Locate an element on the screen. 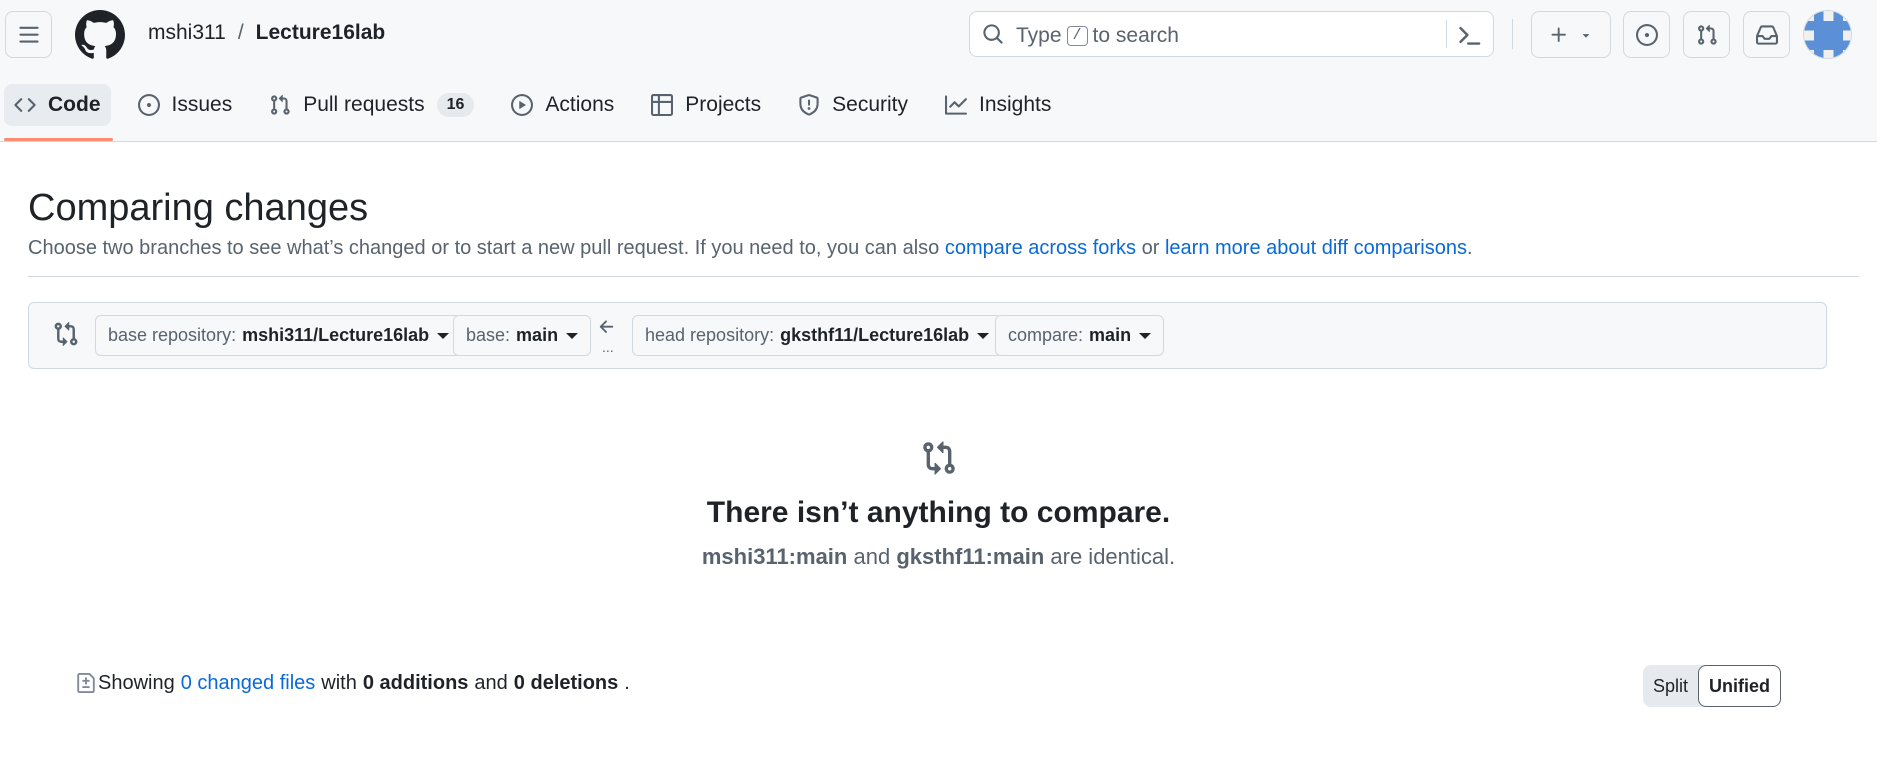 The image size is (1877, 767). create-new-button is located at coordinates (1571, 34).